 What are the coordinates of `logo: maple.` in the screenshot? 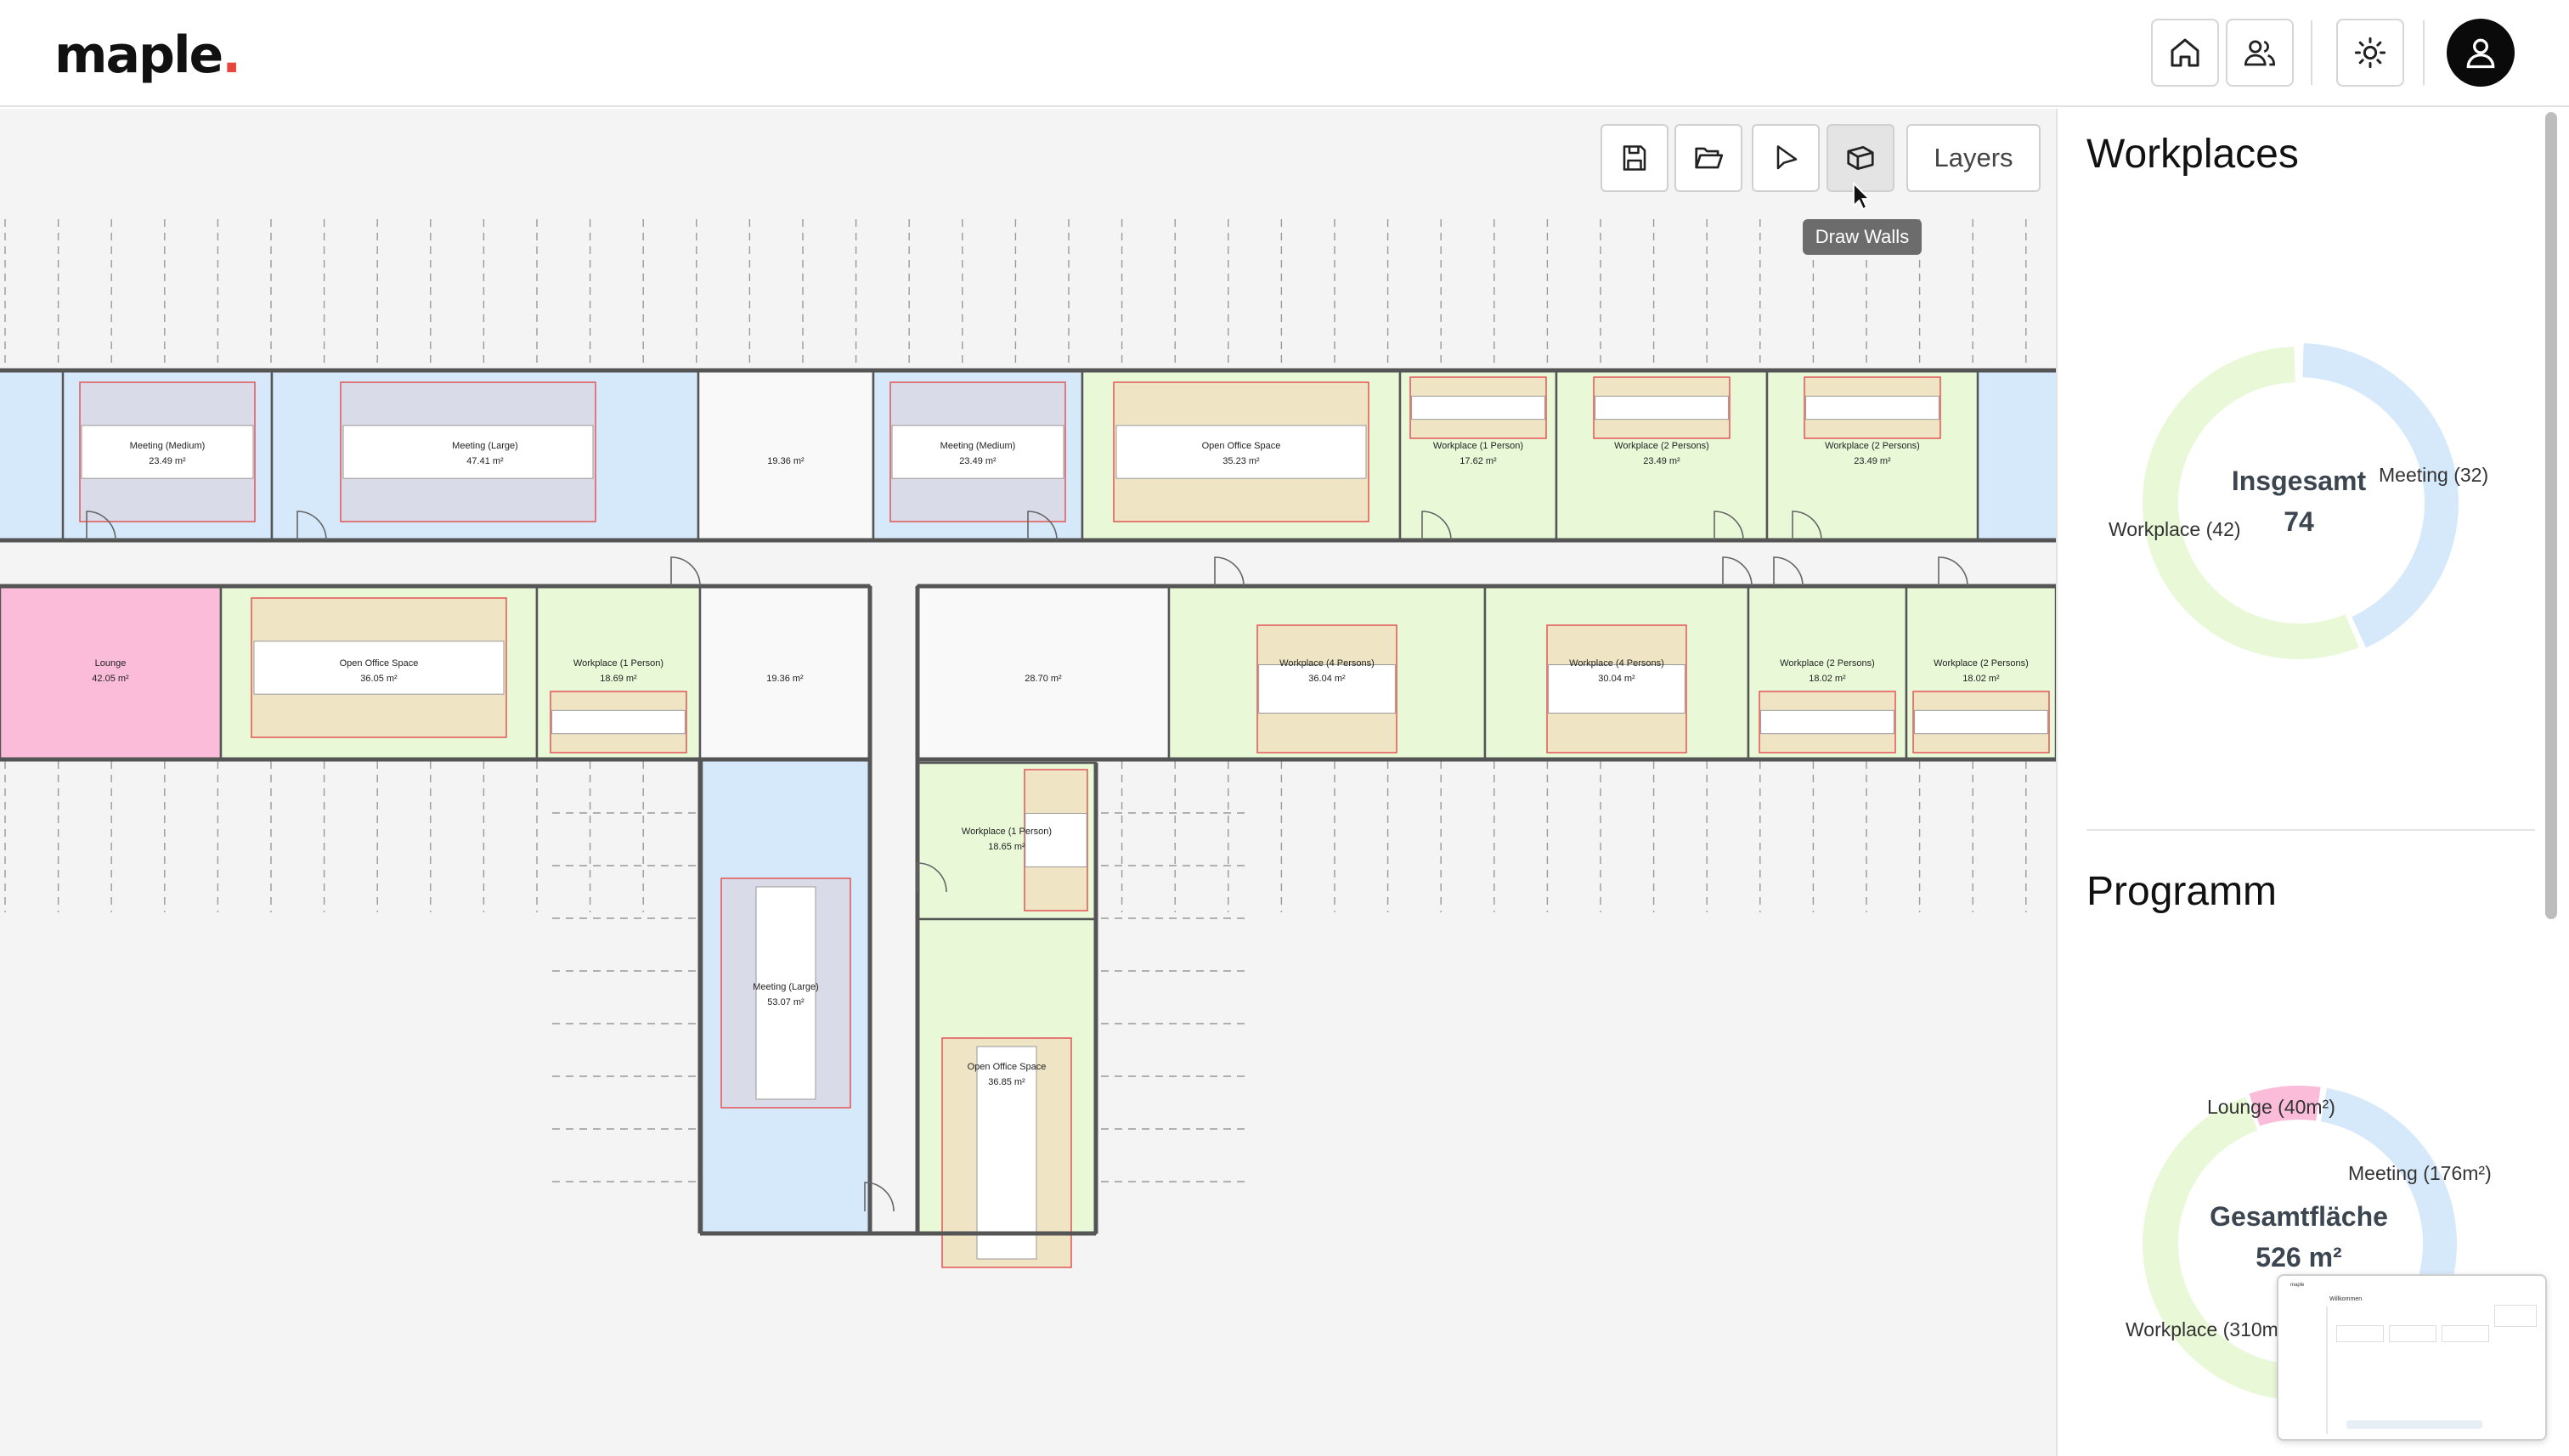 It's located at (148, 55).